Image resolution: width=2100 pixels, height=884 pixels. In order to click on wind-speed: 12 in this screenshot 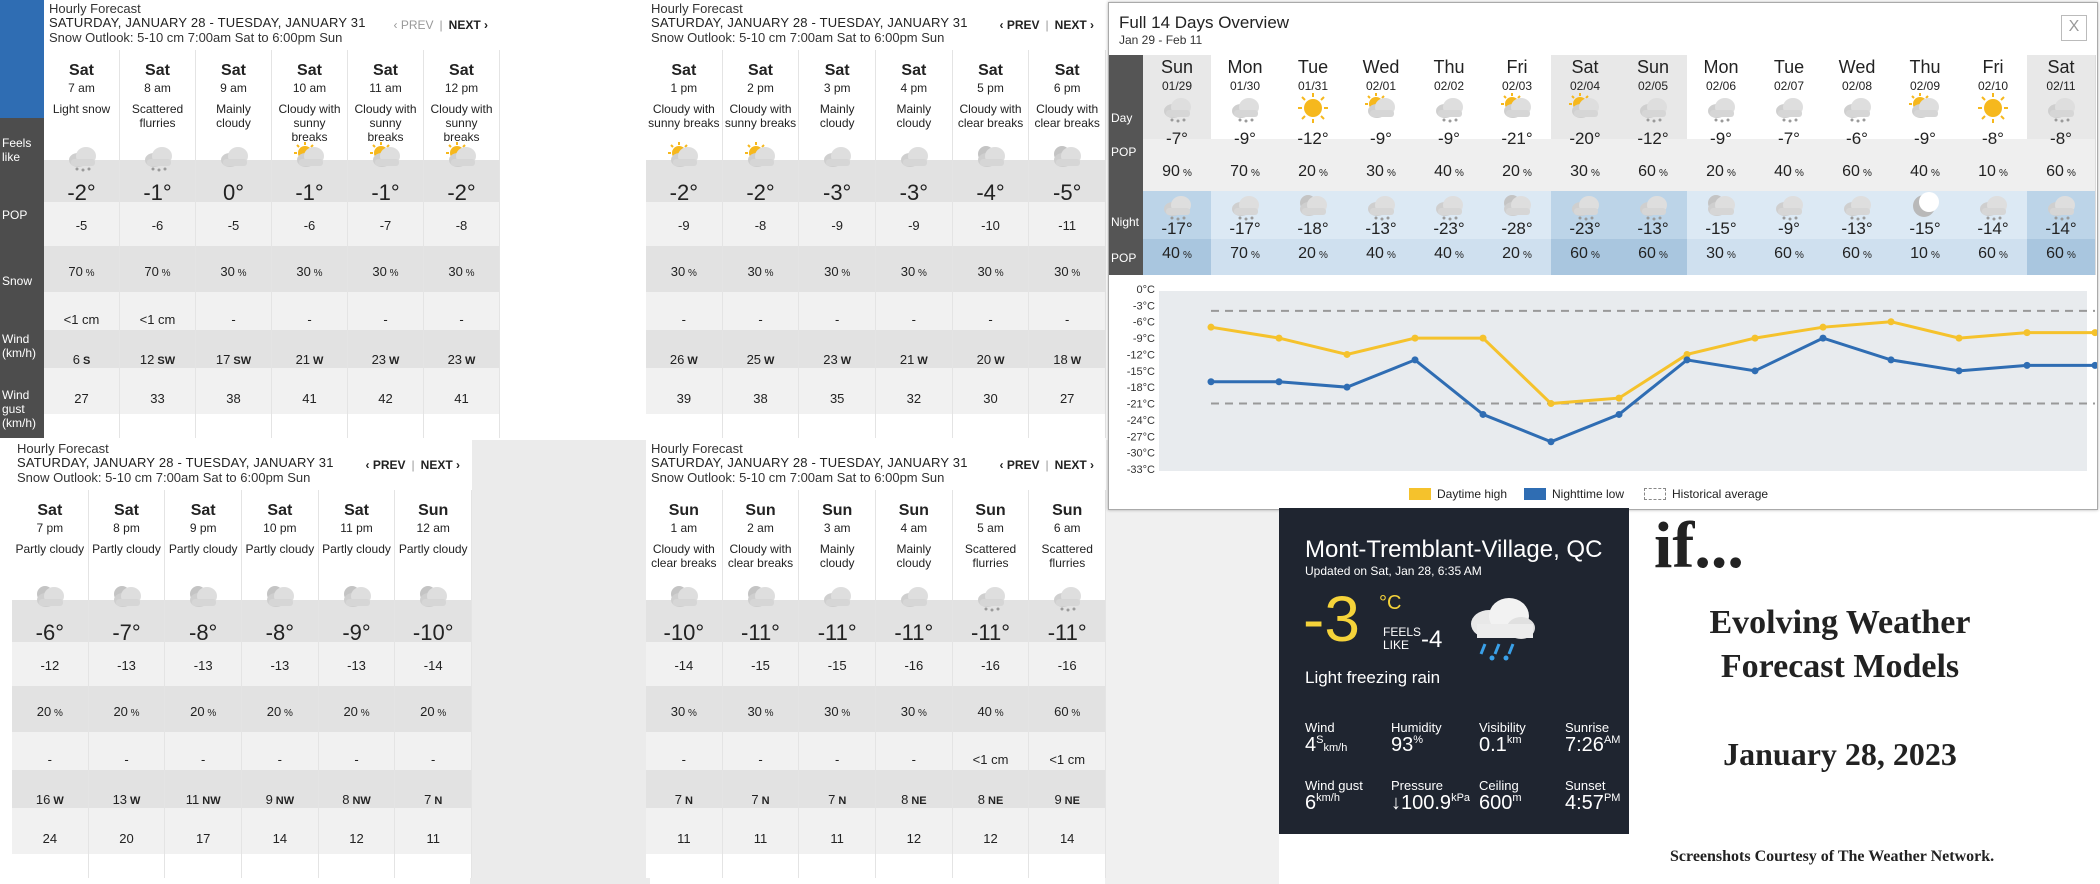, I will do `click(147, 359)`.